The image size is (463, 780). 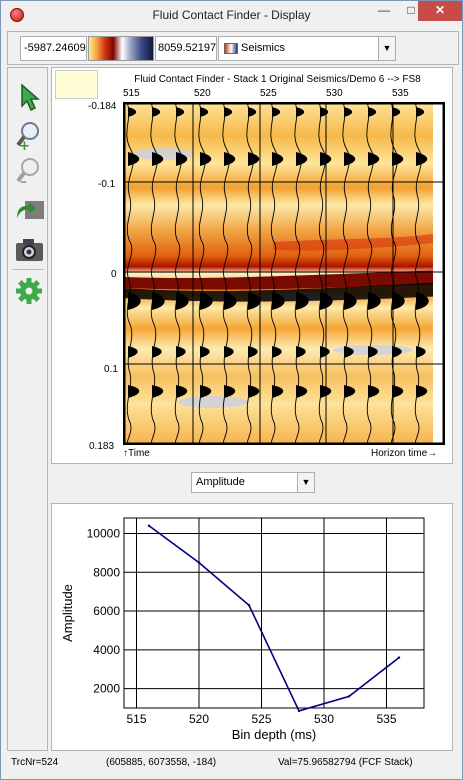 What do you see at coordinates (29, 249) in the screenshot?
I see `camera-icon` at bounding box center [29, 249].